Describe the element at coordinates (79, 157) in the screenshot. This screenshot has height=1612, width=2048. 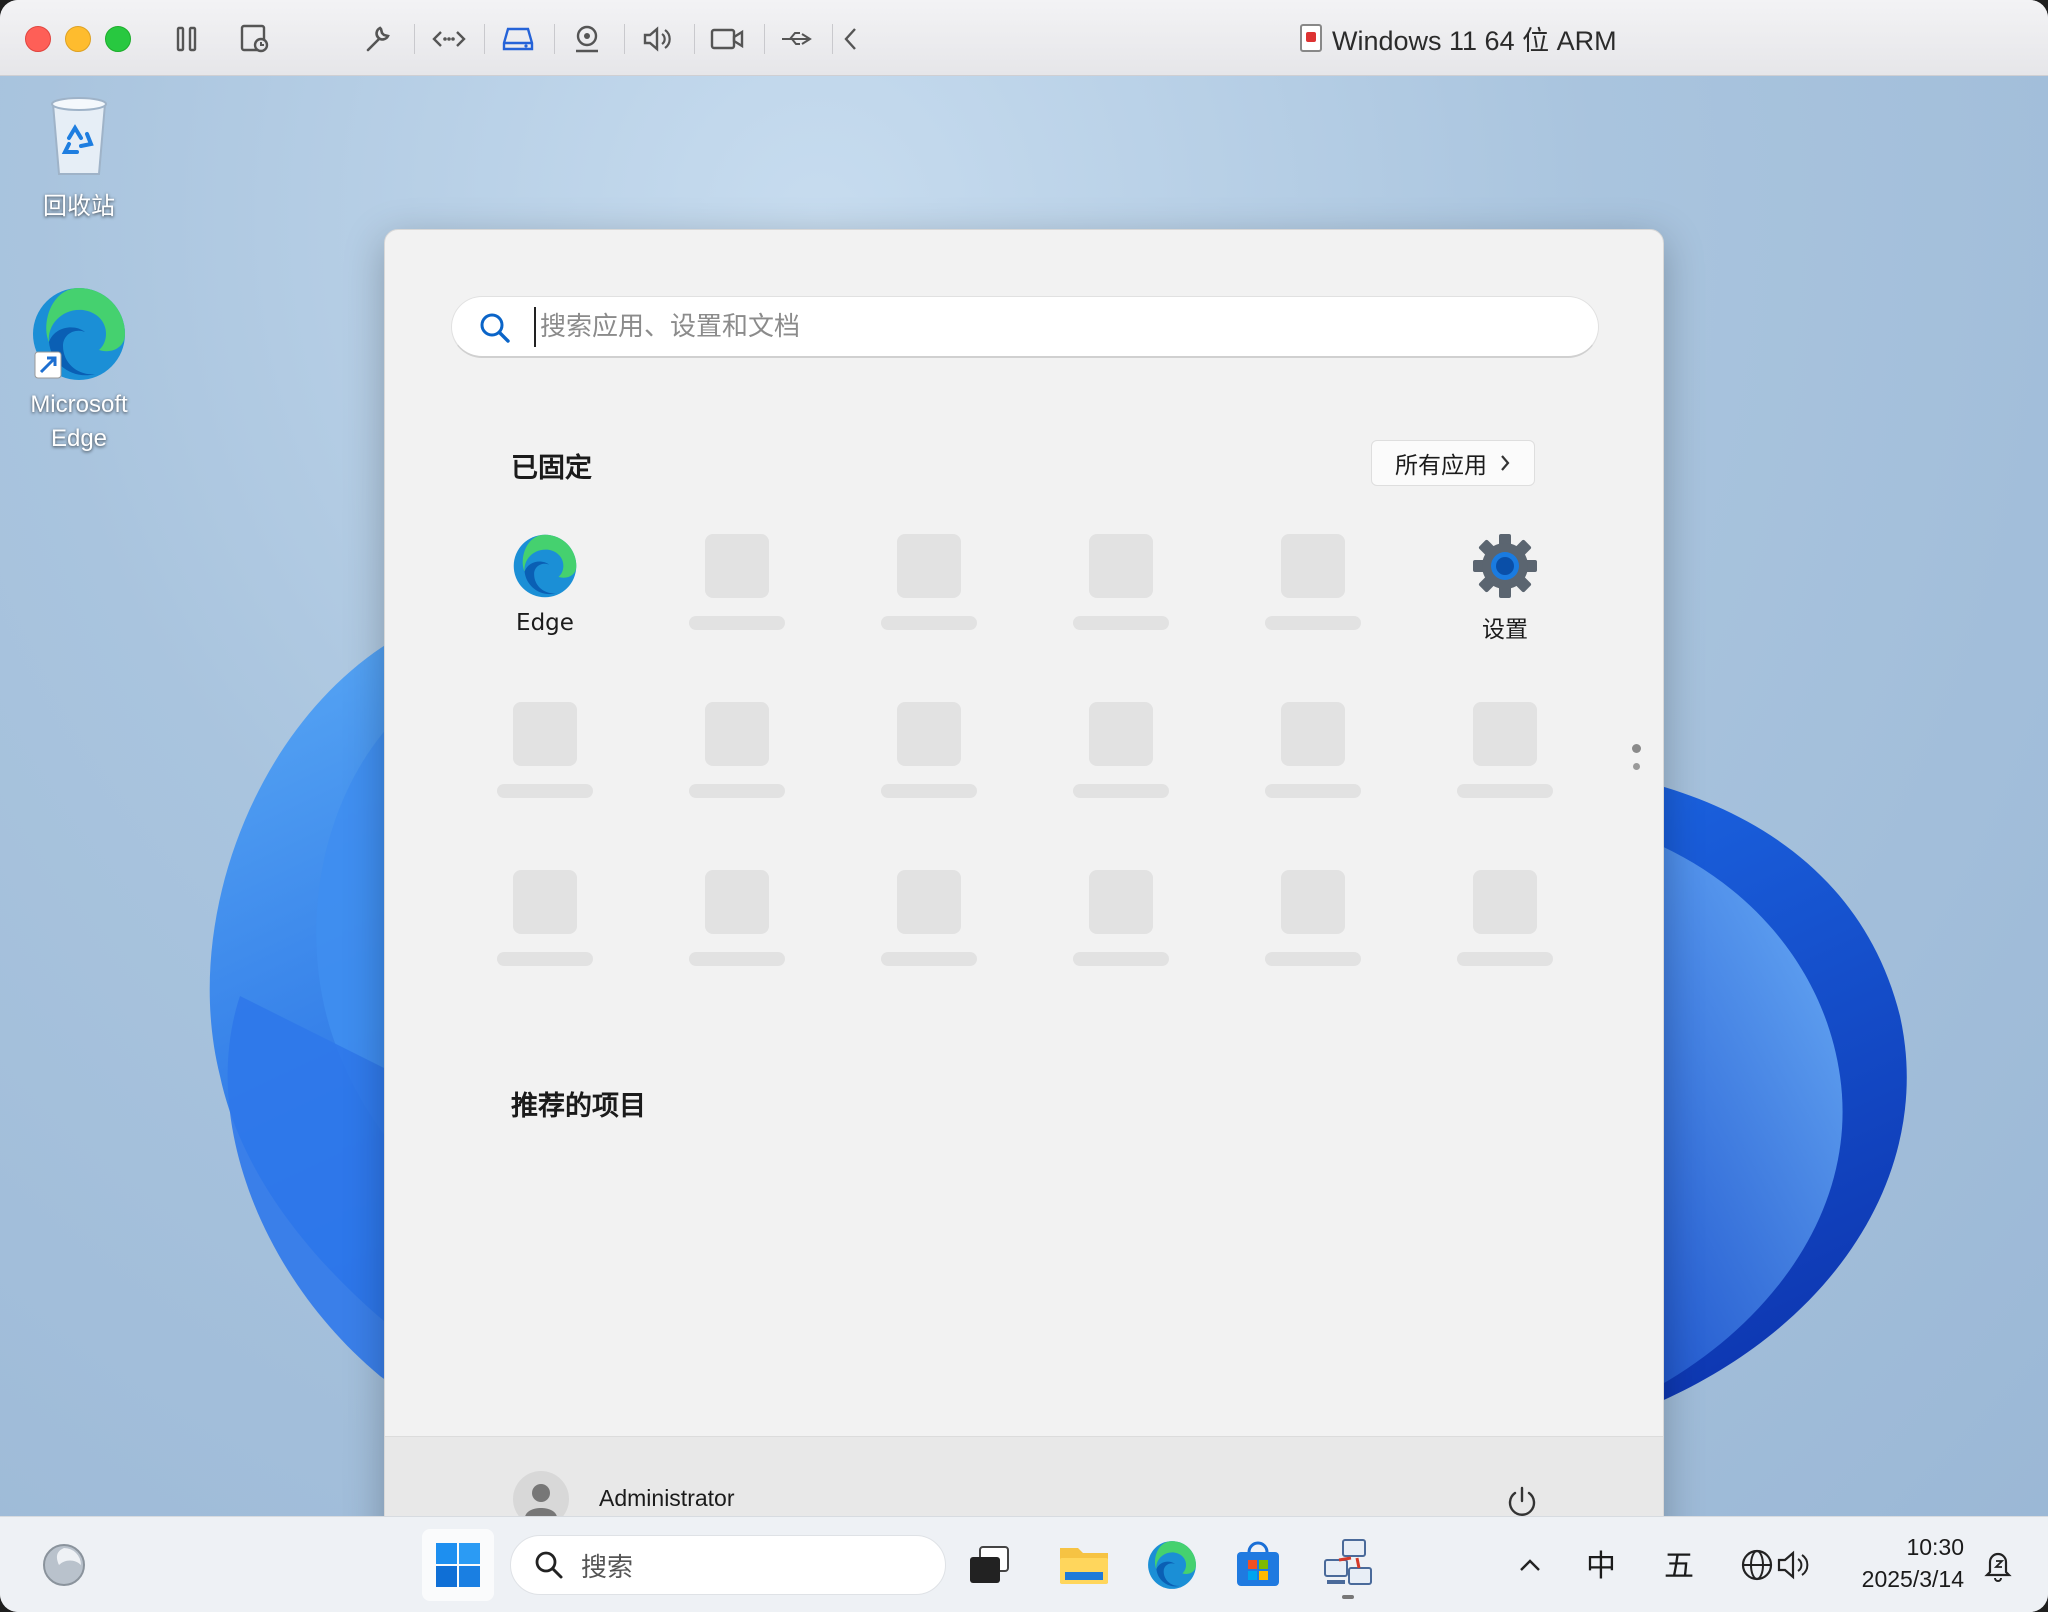
I see `desktop-icon-recycle-bin: 回收站` at that location.